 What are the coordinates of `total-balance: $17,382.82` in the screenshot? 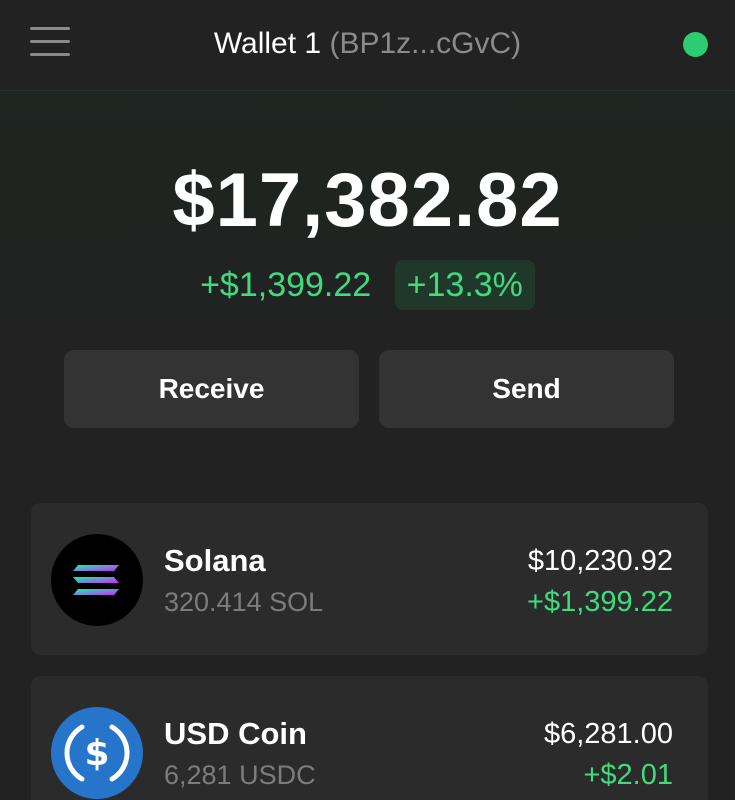 It's located at (367, 200).